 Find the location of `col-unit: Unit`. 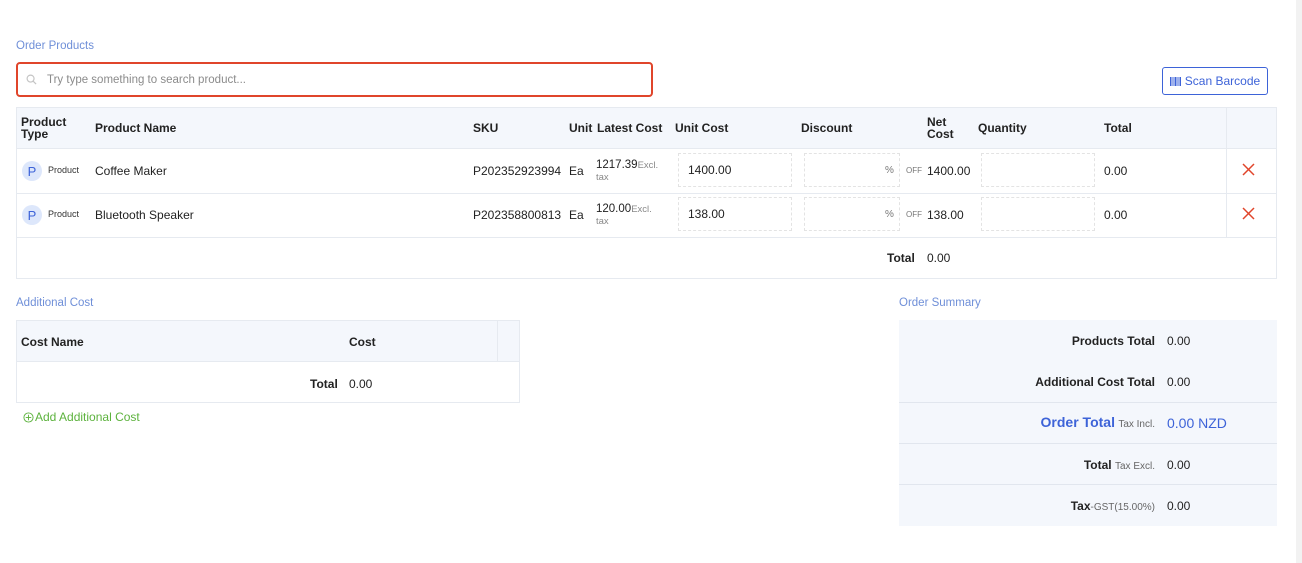

col-unit: Unit is located at coordinates (581, 128).